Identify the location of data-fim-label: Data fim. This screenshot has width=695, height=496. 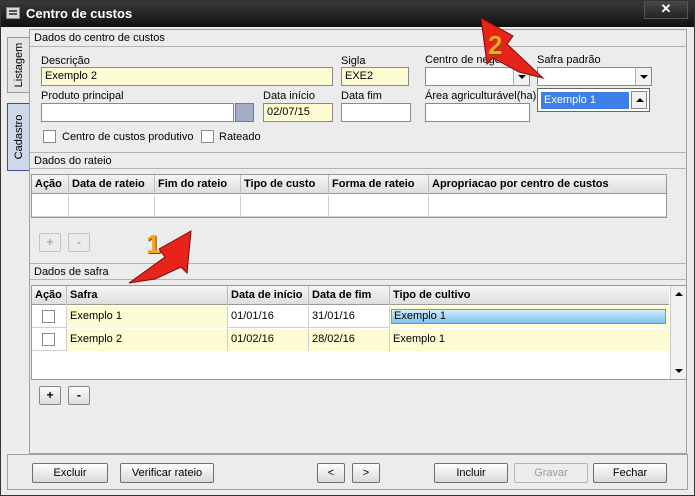
(361, 96).